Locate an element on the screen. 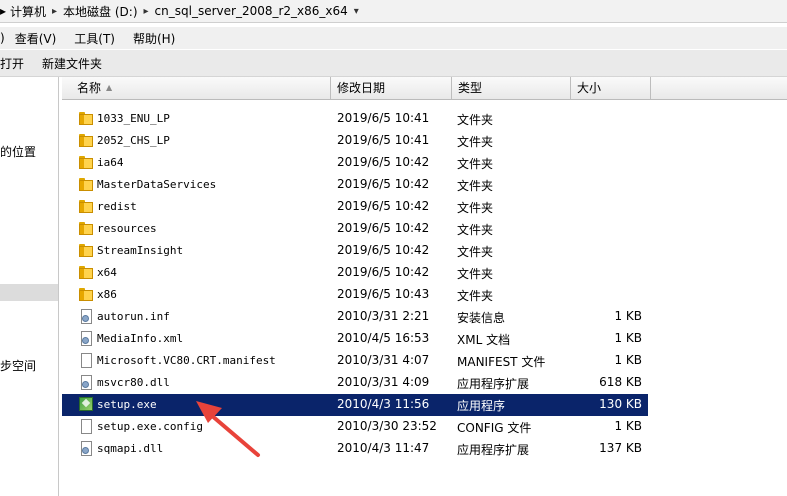 Image resolution: width=787 pixels, height=496 pixels. nav-sync-center: 步空间 is located at coordinates (18, 365).